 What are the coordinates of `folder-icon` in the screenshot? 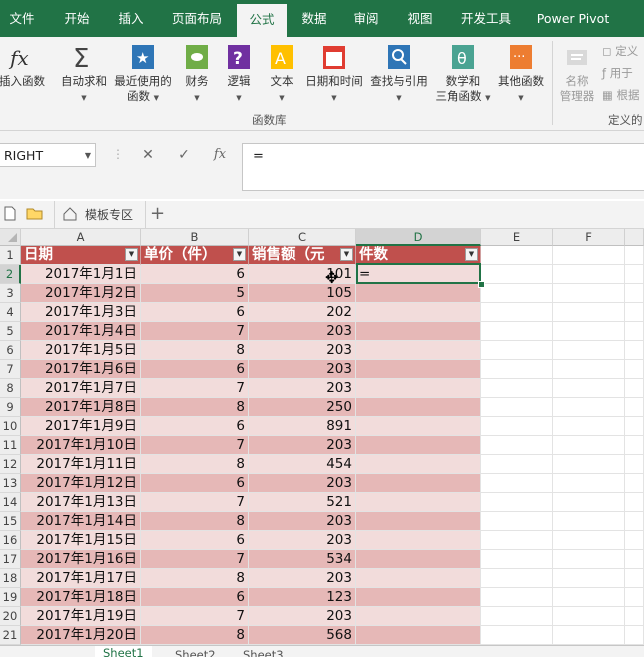 It's located at (34, 215).